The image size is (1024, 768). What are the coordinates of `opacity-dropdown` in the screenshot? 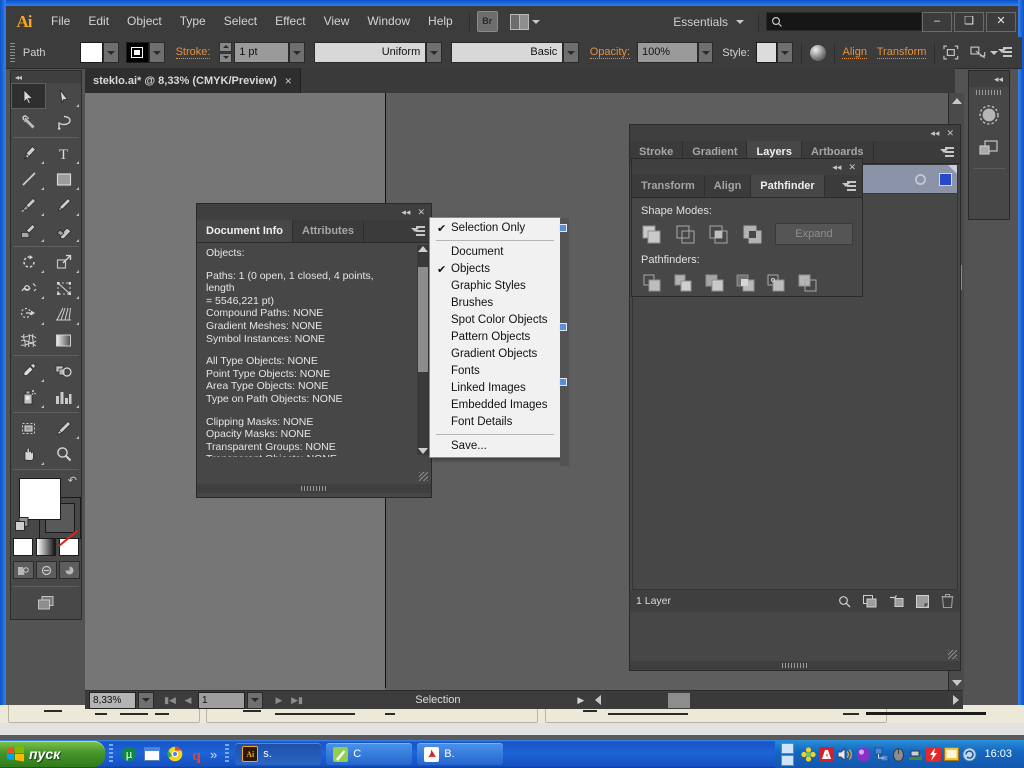 It's located at (705, 52).